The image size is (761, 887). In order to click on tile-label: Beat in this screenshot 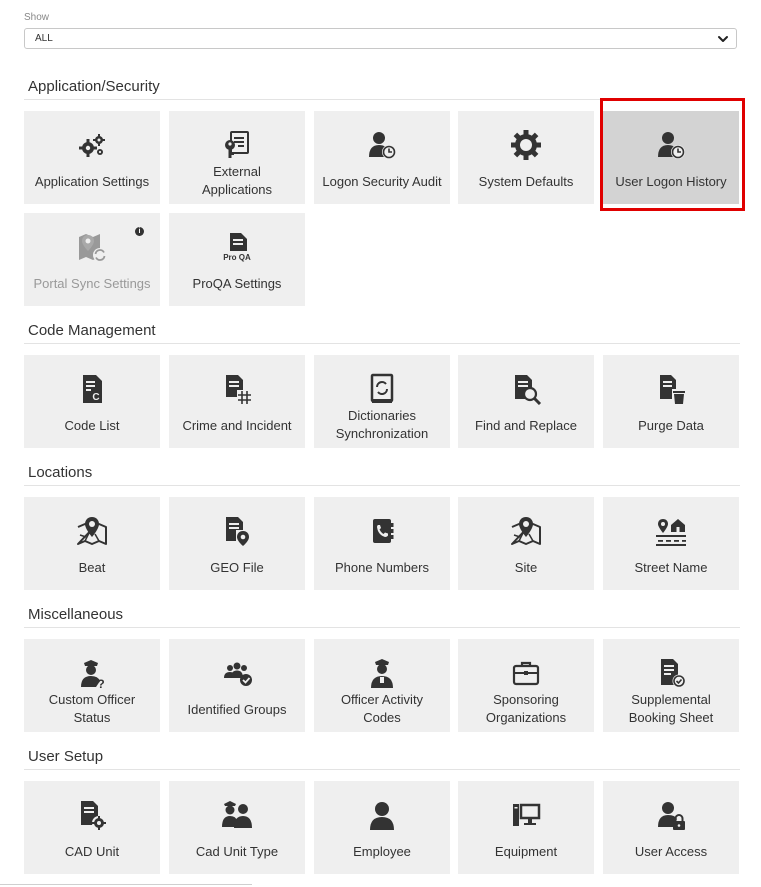, I will do `click(92, 567)`.